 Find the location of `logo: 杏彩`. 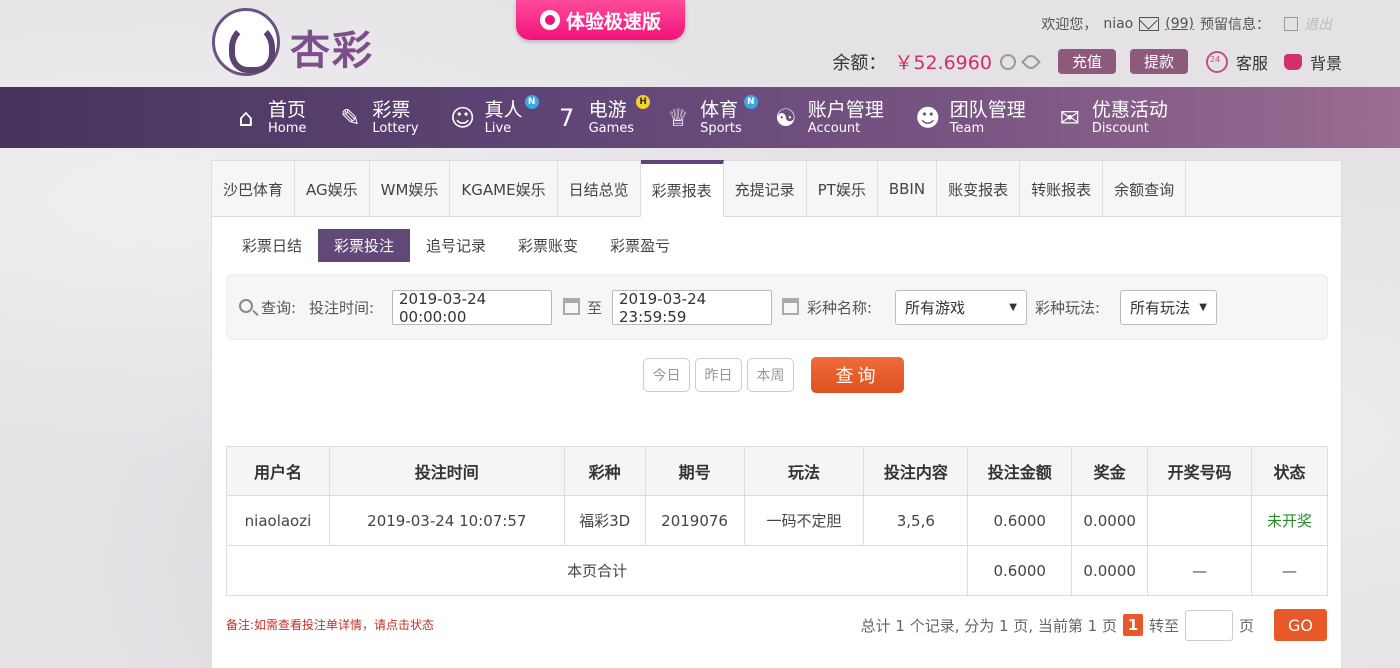

logo: 杏彩 is located at coordinates (347, 44).